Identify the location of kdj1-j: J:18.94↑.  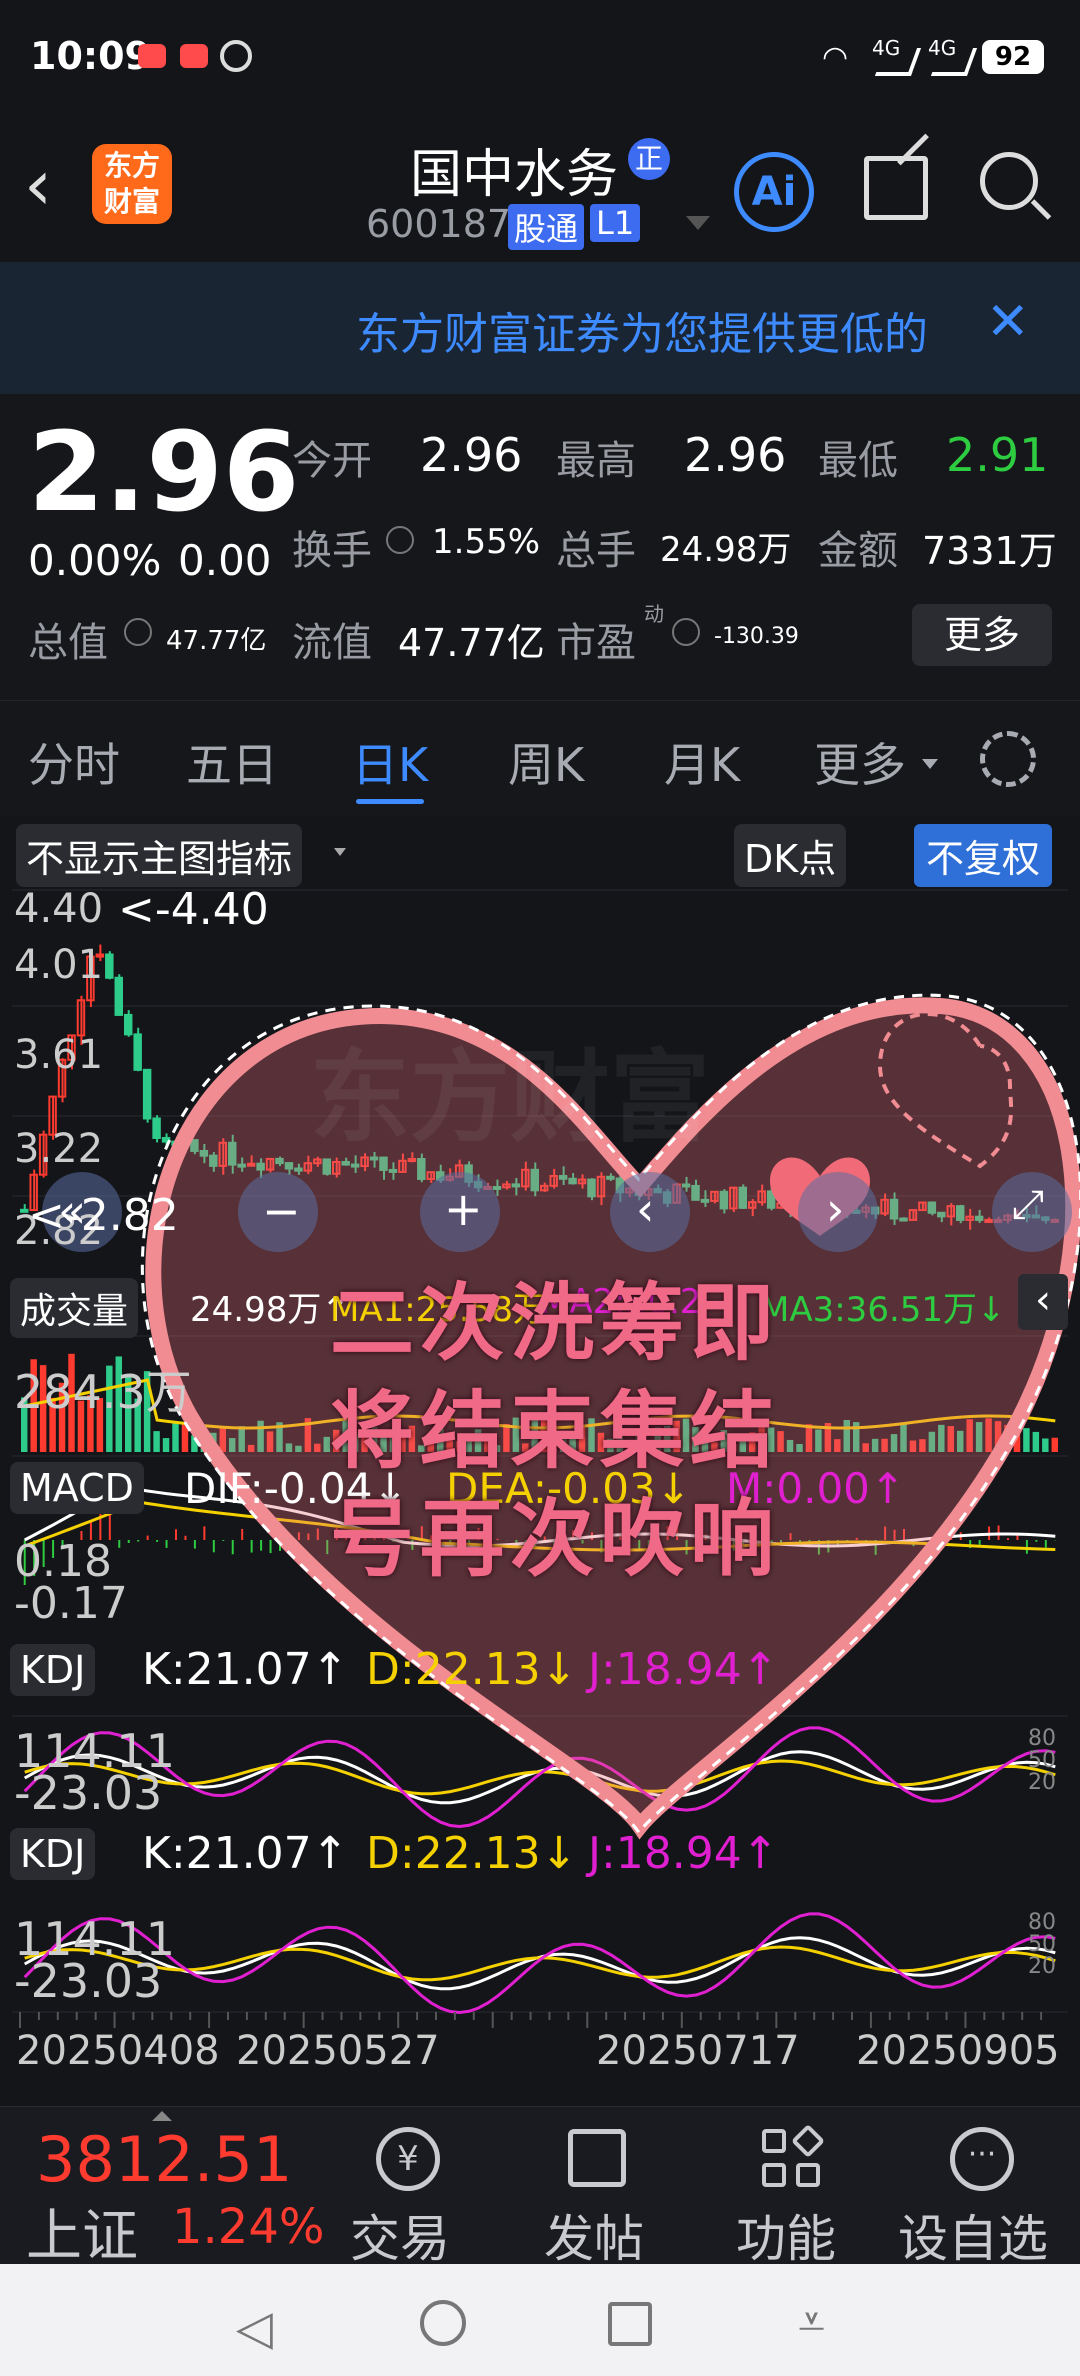
(683, 1669).